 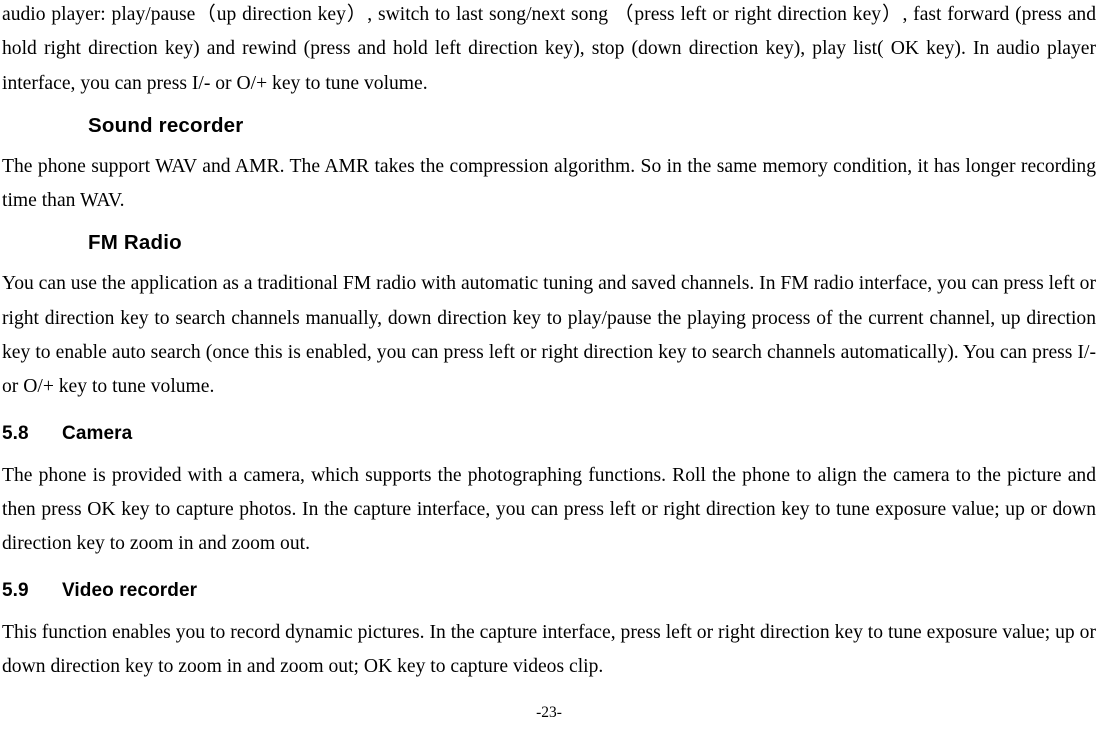 I want to click on section-number-camera: 5.8, so click(x=15, y=433).